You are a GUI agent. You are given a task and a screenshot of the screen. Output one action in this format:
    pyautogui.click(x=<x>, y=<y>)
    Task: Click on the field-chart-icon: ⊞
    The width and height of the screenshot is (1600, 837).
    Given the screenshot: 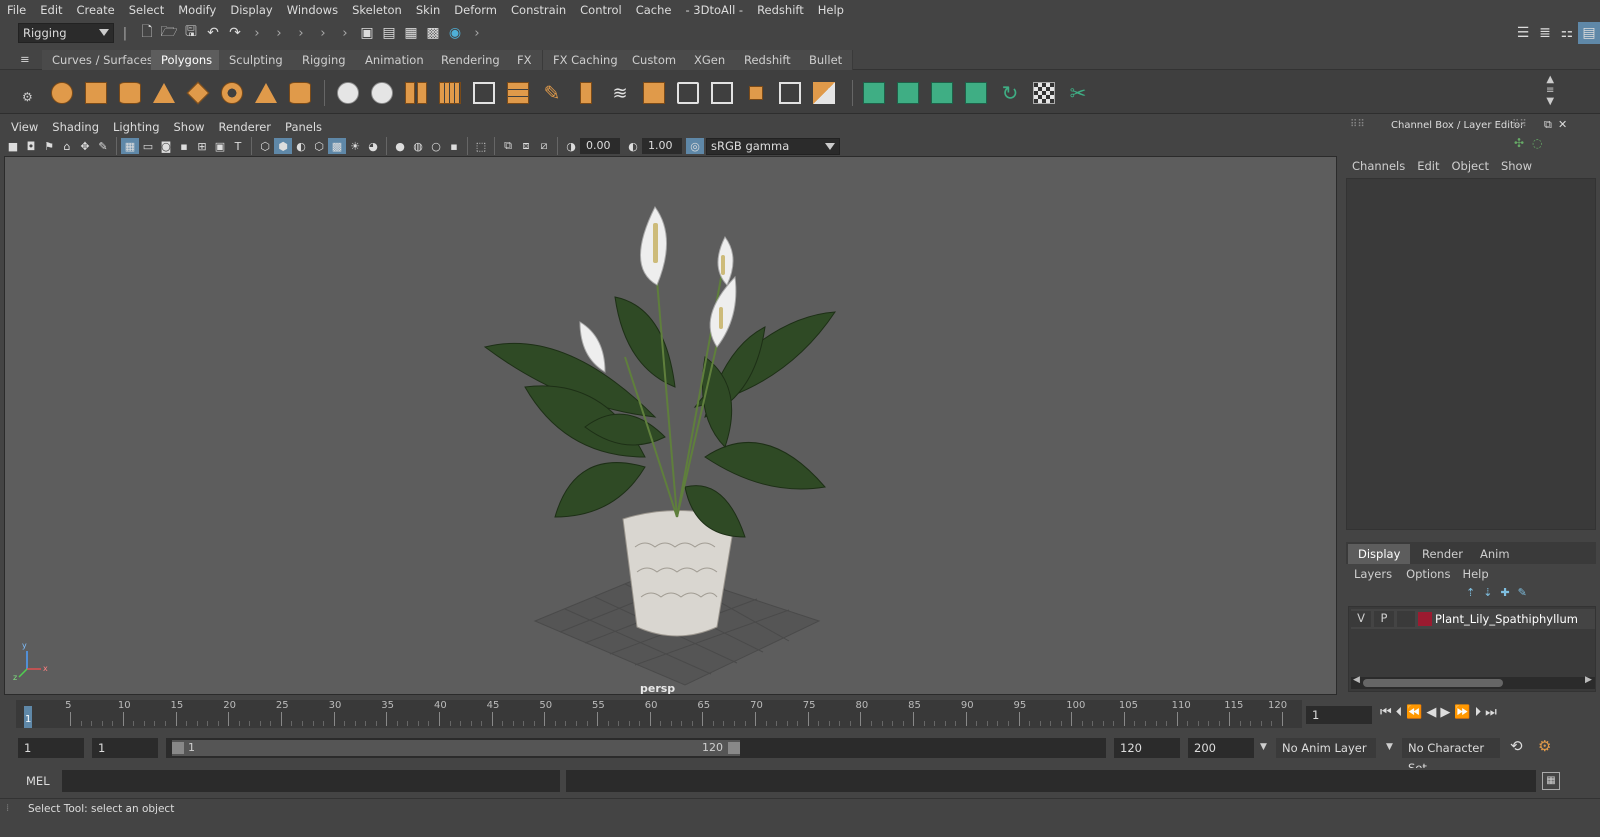 What is the action you would take?
    pyautogui.click(x=202, y=146)
    